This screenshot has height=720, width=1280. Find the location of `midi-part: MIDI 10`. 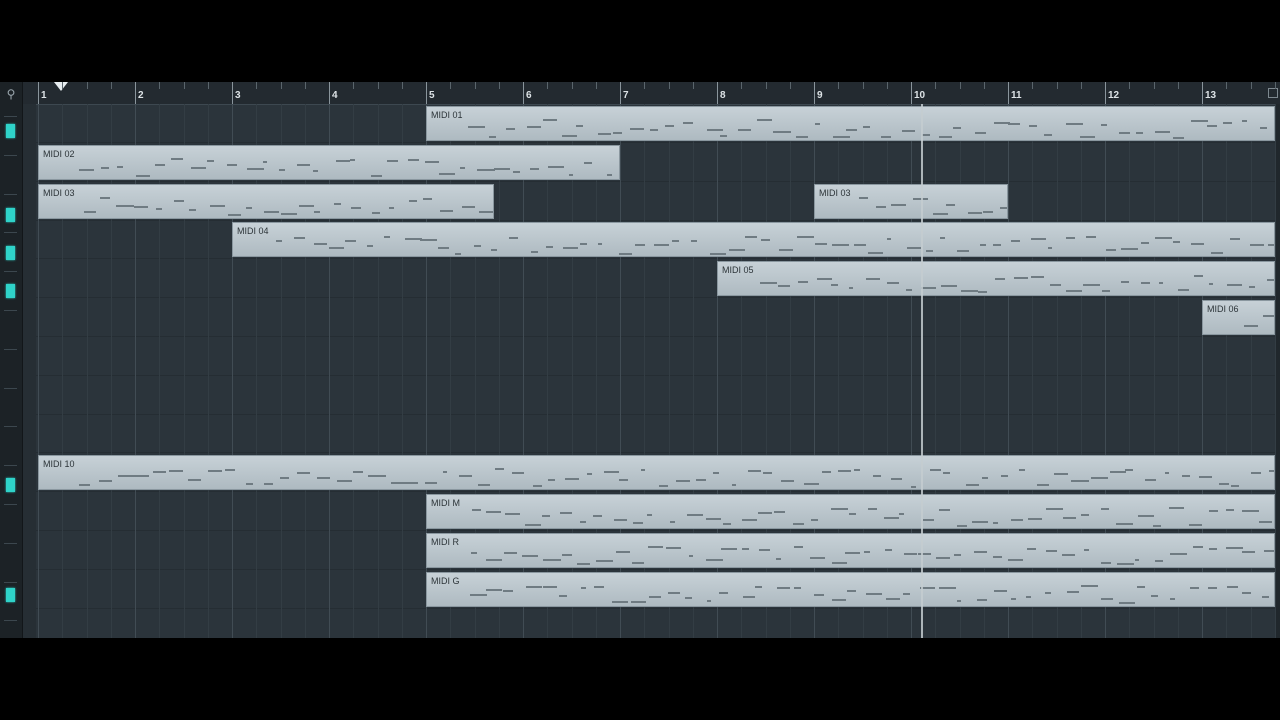

midi-part: MIDI 10 is located at coordinates (656, 473).